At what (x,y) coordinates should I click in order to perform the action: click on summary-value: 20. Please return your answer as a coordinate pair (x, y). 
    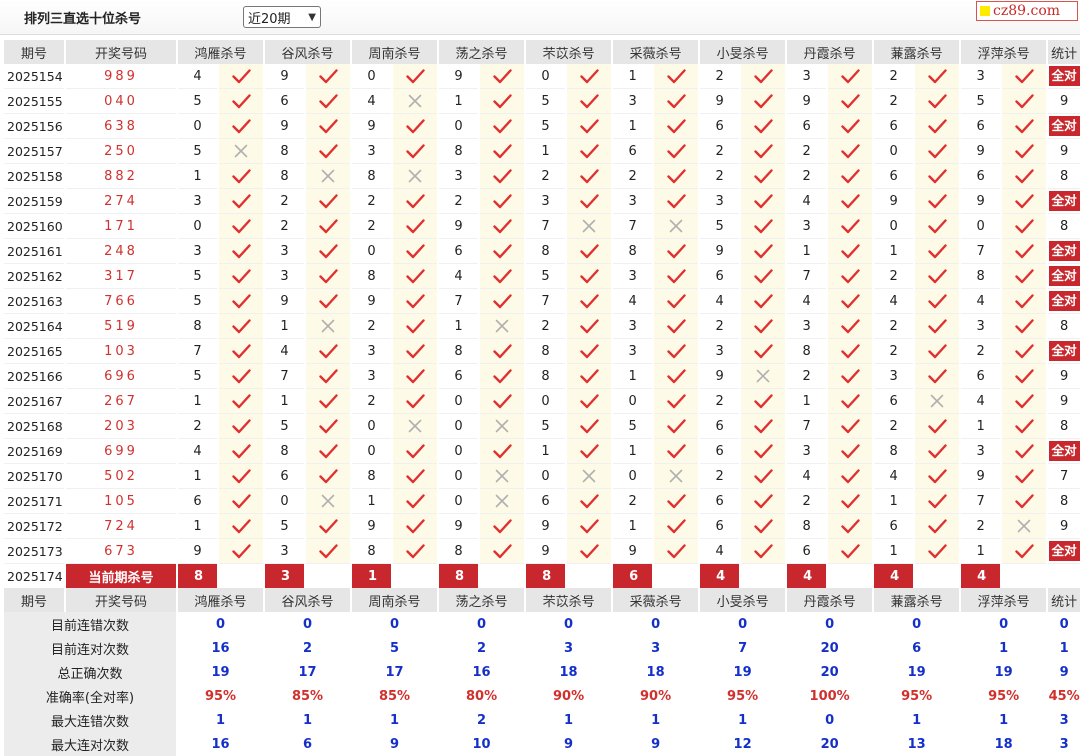
    Looking at the image, I should click on (830, 672).